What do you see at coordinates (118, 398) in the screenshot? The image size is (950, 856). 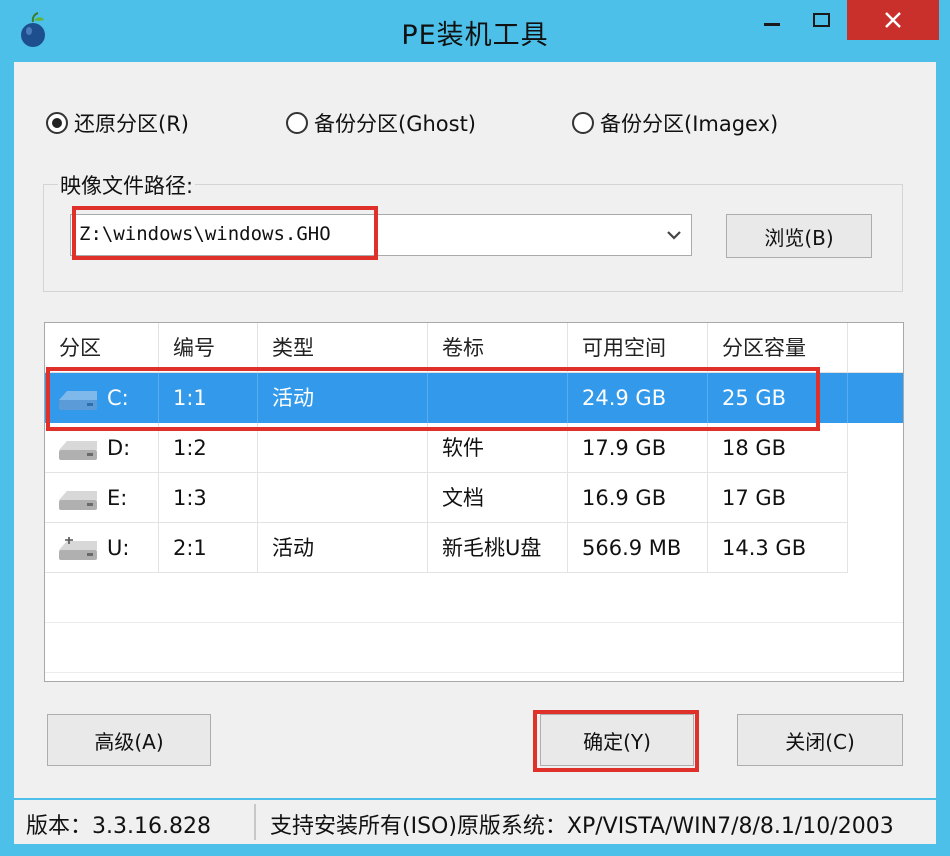 I see `drive-letter: C:` at bounding box center [118, 398].